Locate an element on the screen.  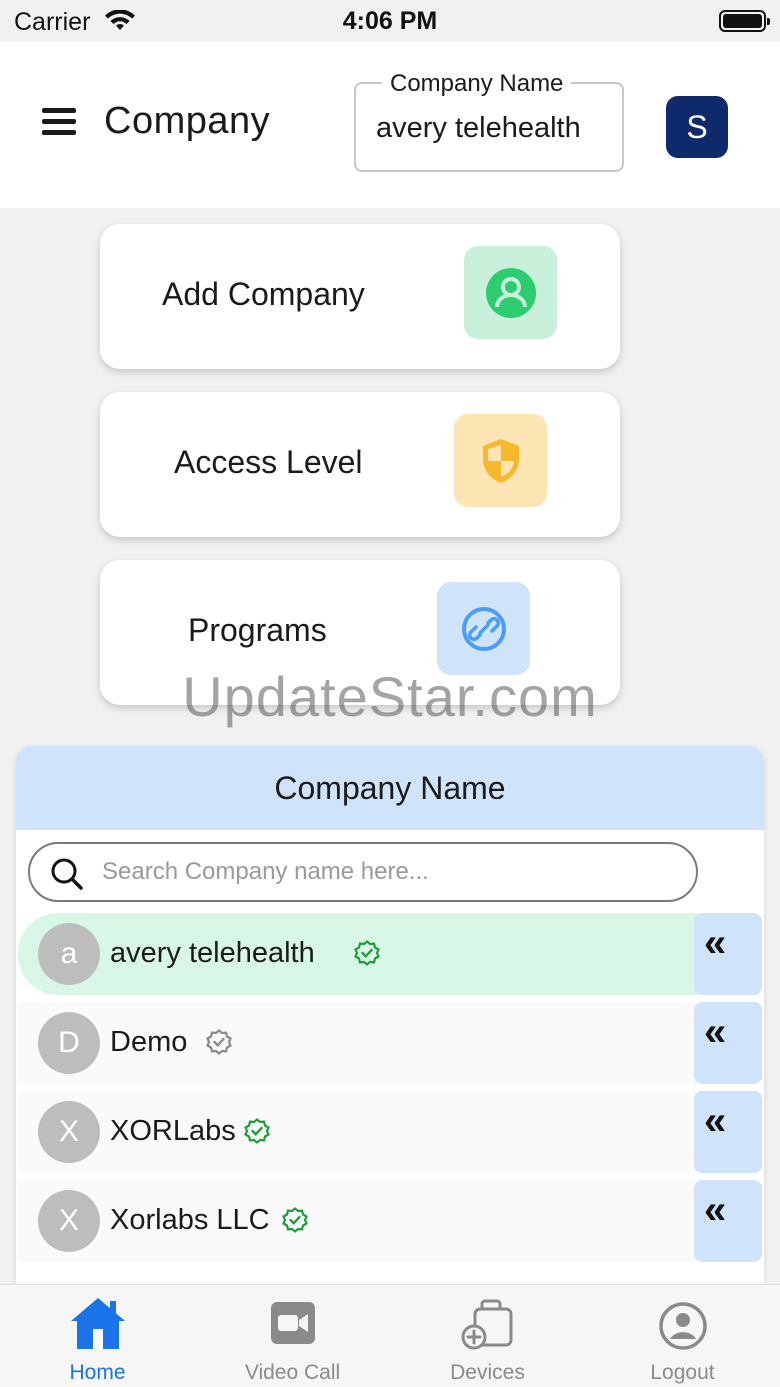
company-row: D Demo « is located at coordinates (390, 1043).